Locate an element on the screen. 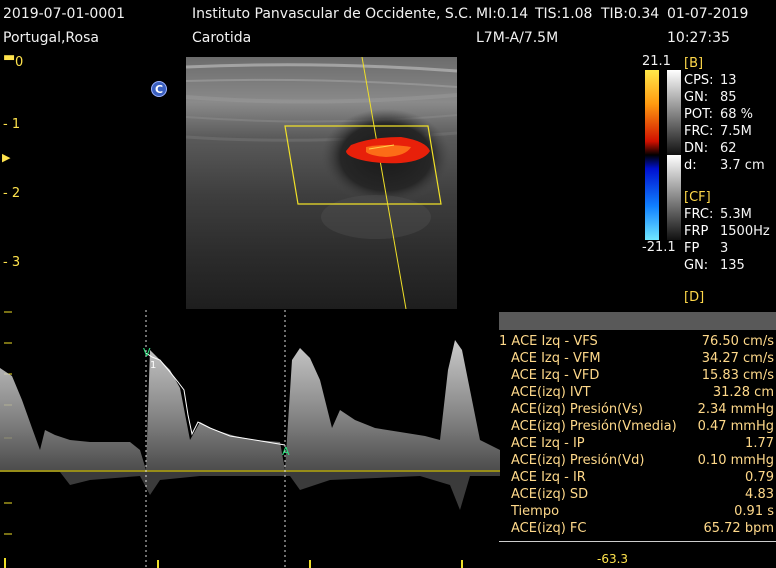 This screenshot has width=776, height=568. measurement-label: ACE(izq) FC is located at coordinates (549, 528).